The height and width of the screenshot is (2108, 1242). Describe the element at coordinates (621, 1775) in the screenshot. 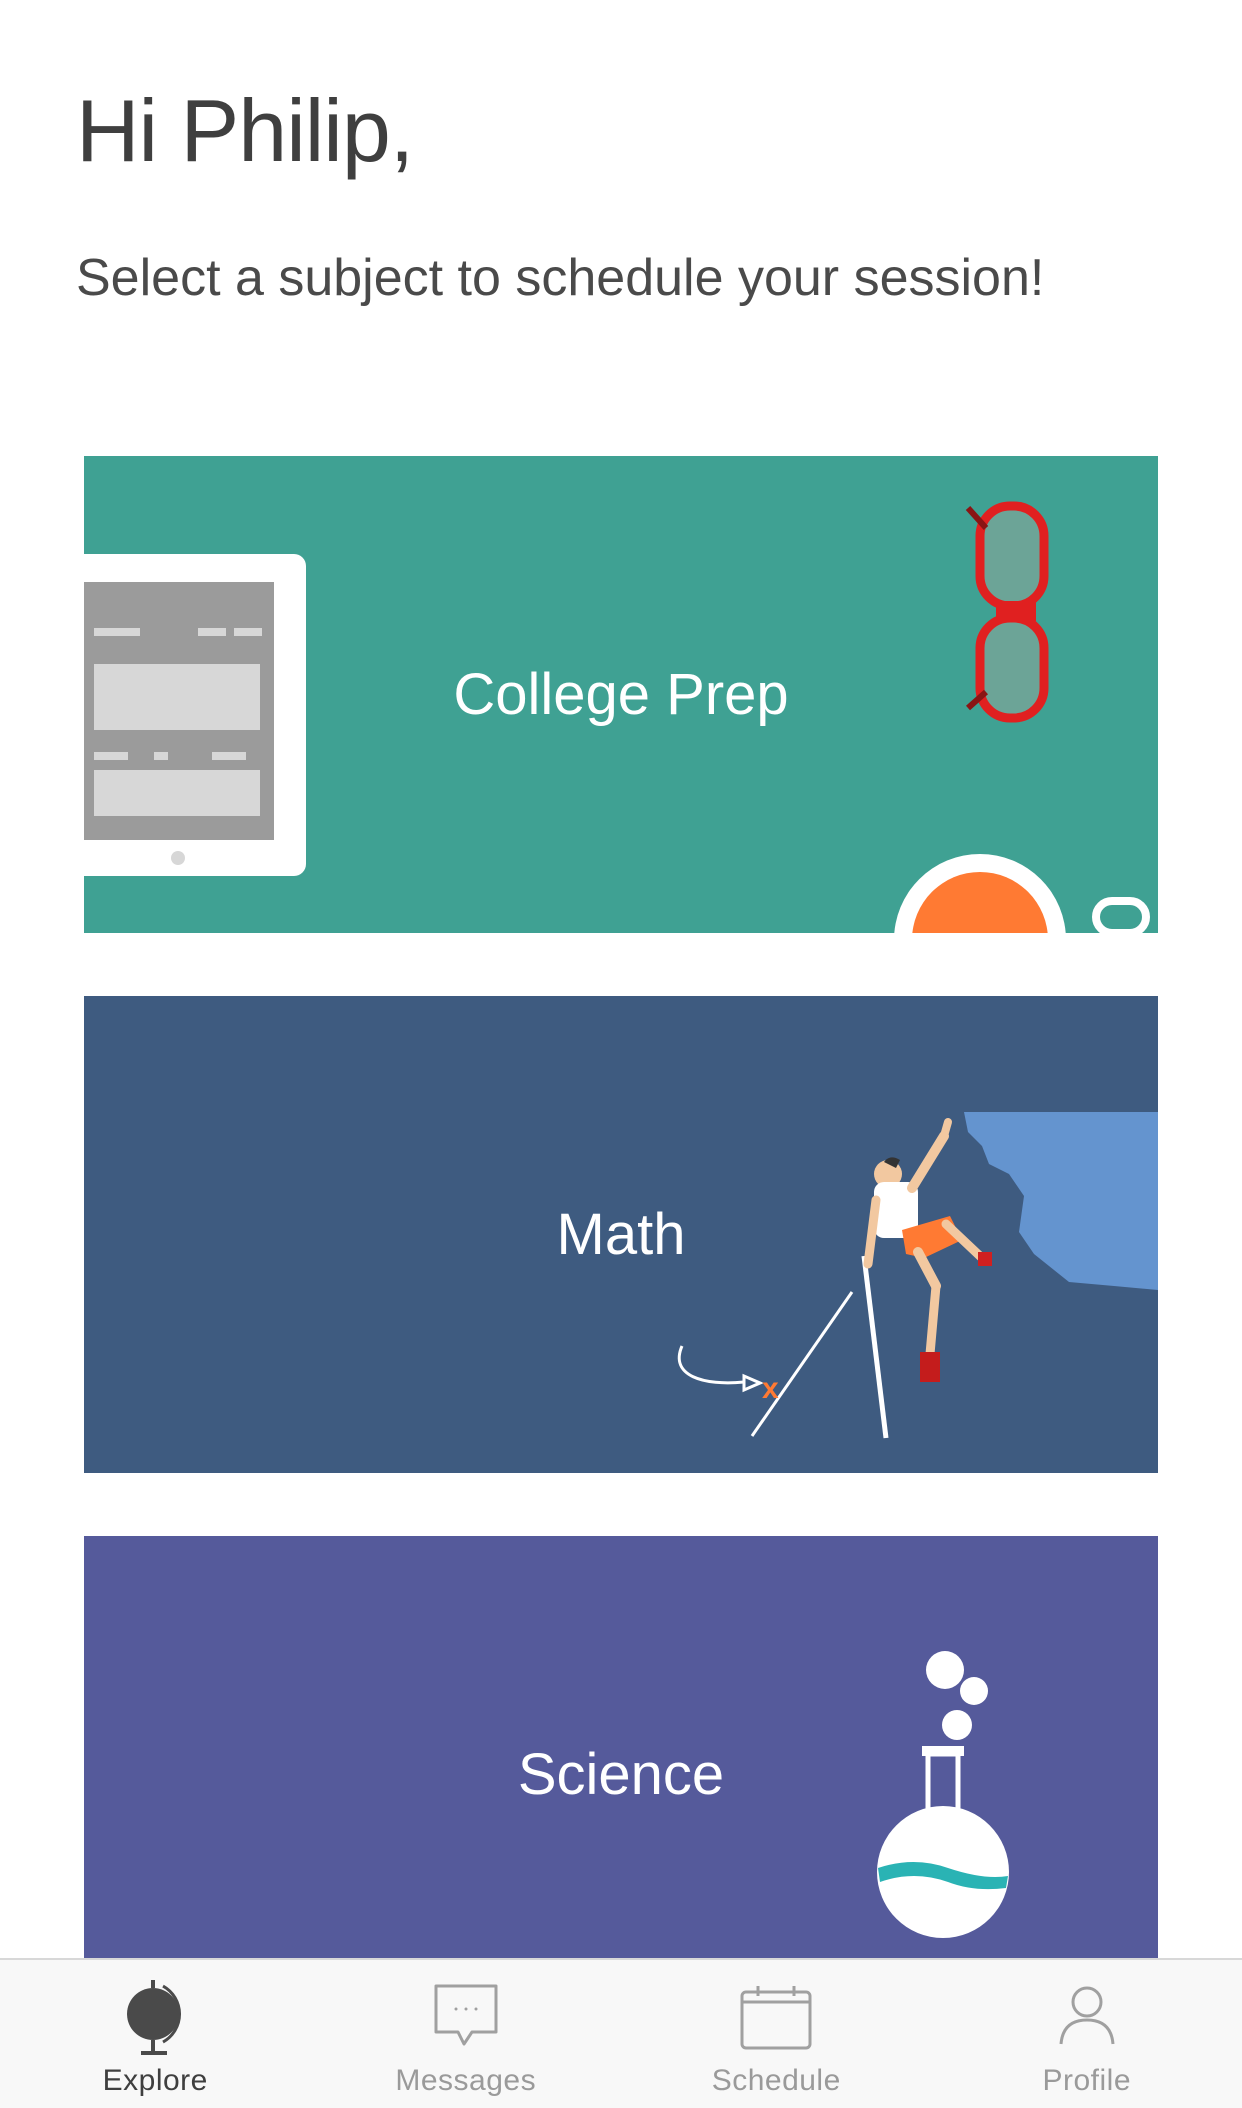

I see `subject-label-science: Science` at that location.